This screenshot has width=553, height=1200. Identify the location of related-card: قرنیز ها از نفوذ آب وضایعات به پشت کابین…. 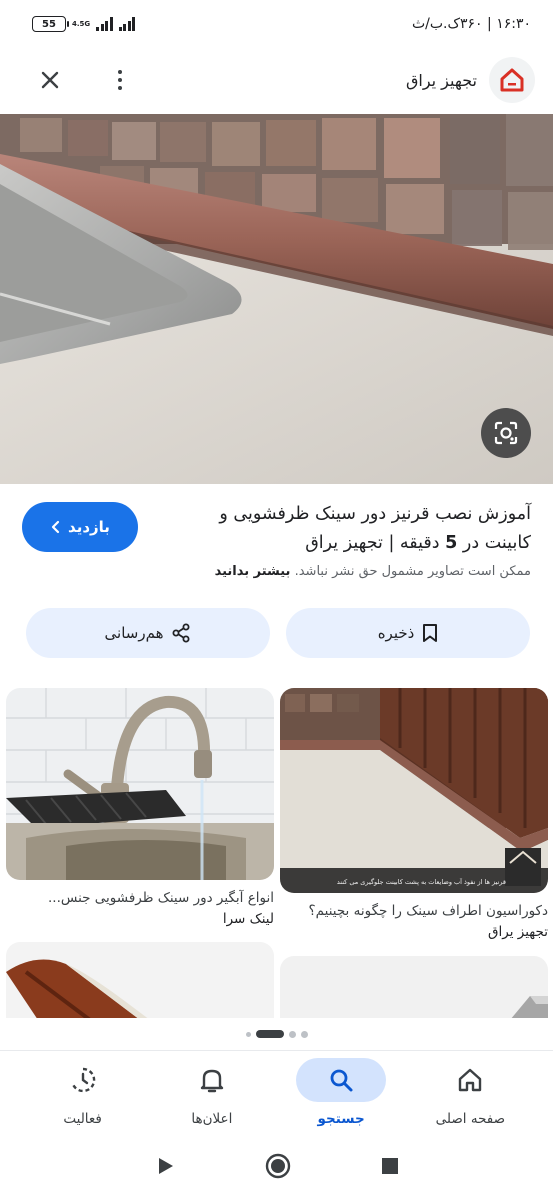
(414, 815).